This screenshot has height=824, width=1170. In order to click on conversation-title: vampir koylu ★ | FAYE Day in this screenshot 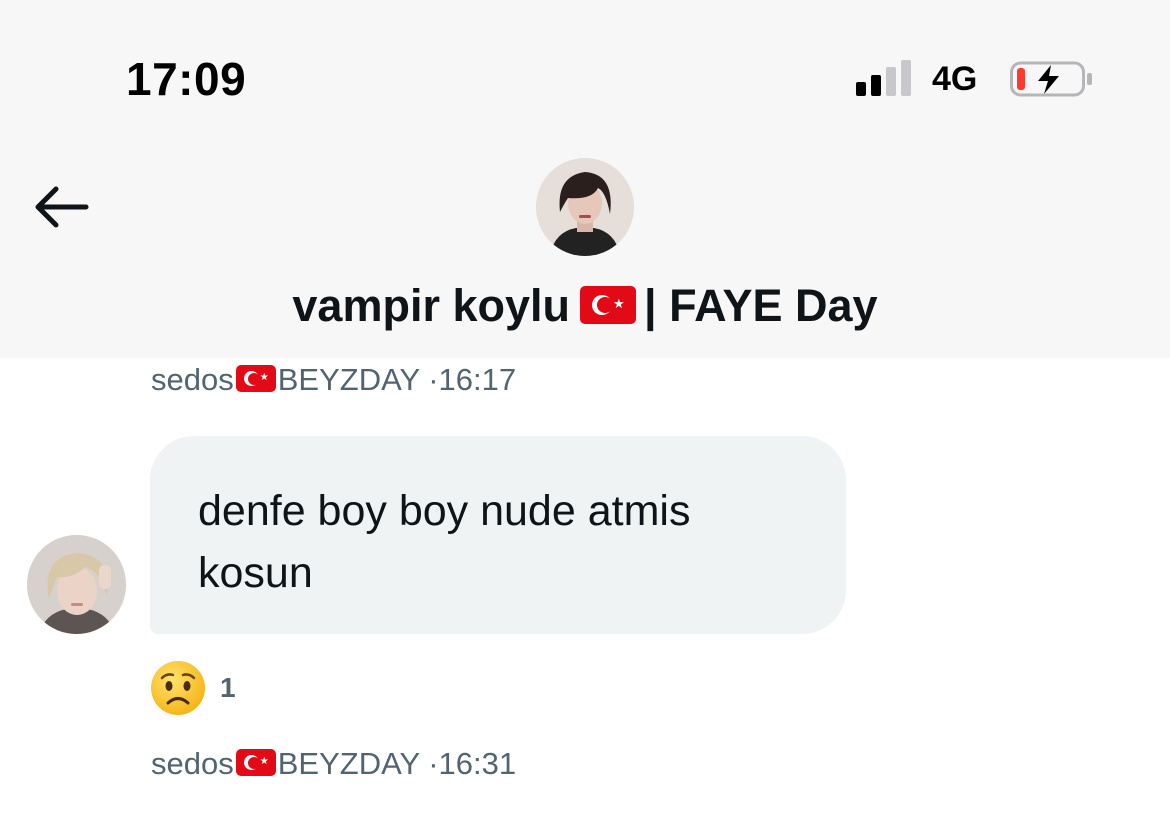, I will do `click(585, 306)`.